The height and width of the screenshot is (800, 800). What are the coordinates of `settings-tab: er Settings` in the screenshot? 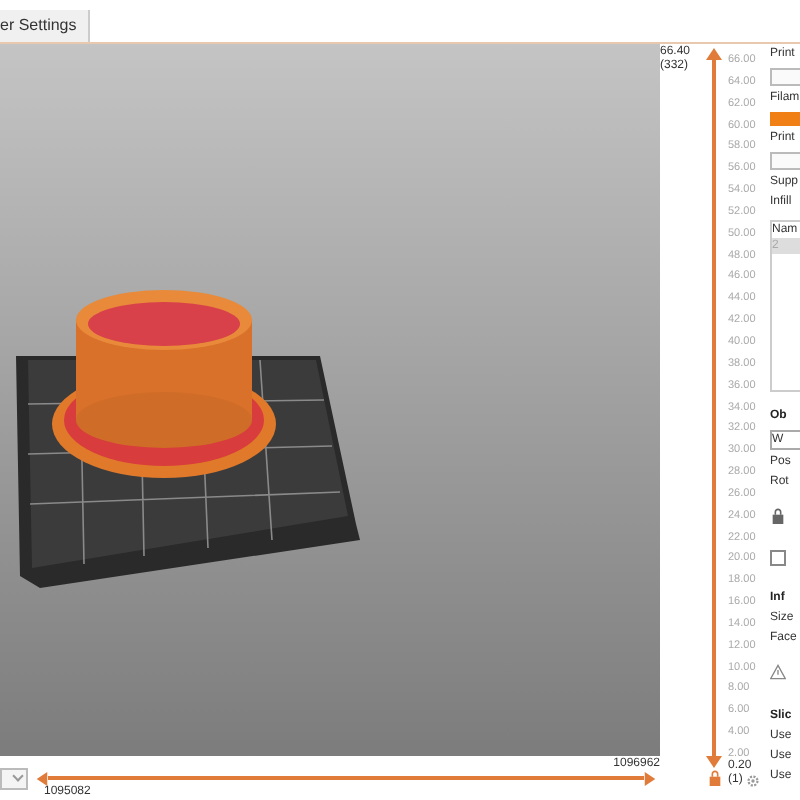 It's located at (45, 26).